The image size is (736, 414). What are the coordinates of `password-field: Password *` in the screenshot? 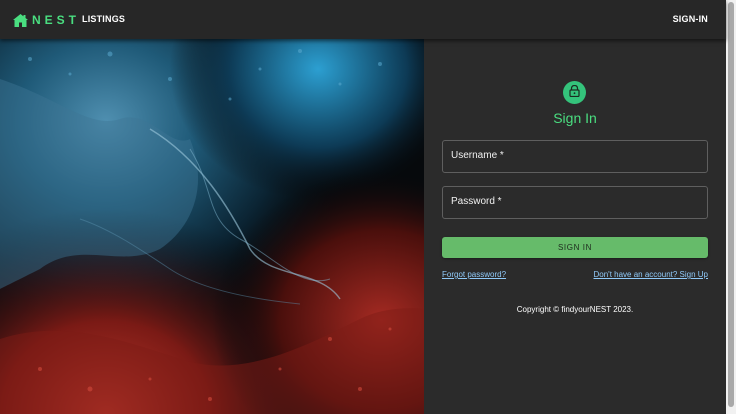 It's located at (575, 202).